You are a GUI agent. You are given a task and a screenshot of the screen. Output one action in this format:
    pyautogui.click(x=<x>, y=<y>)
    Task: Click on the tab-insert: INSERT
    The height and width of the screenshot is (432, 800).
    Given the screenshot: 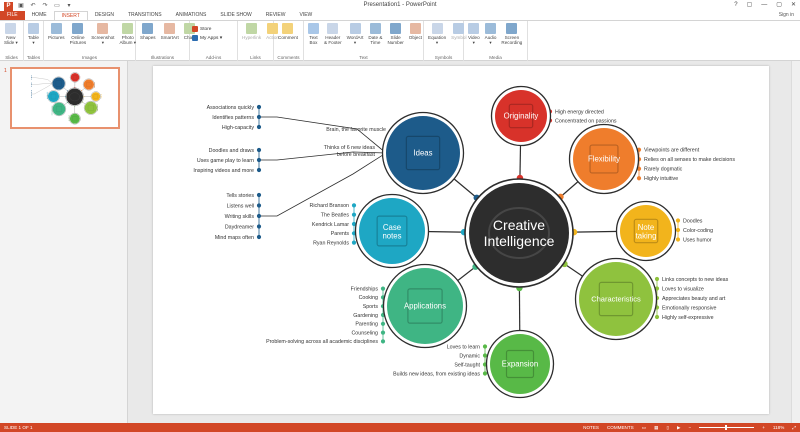 What is the action you would take?
    pyautogui.click(x=70, y=15)
    